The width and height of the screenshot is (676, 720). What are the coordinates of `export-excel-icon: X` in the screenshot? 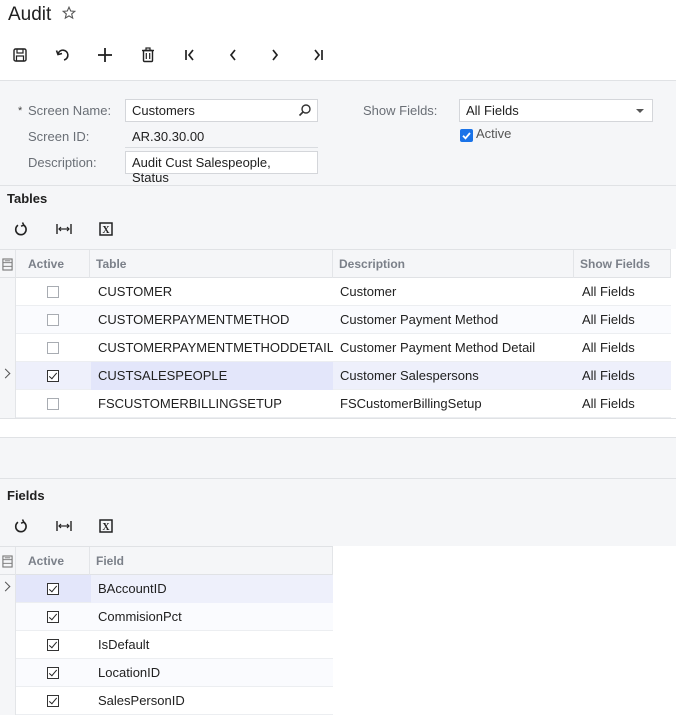 It's located at (106, 526).